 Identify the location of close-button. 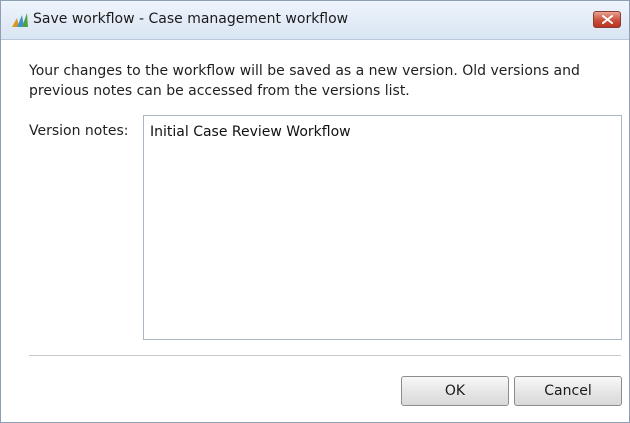
(607, 19).